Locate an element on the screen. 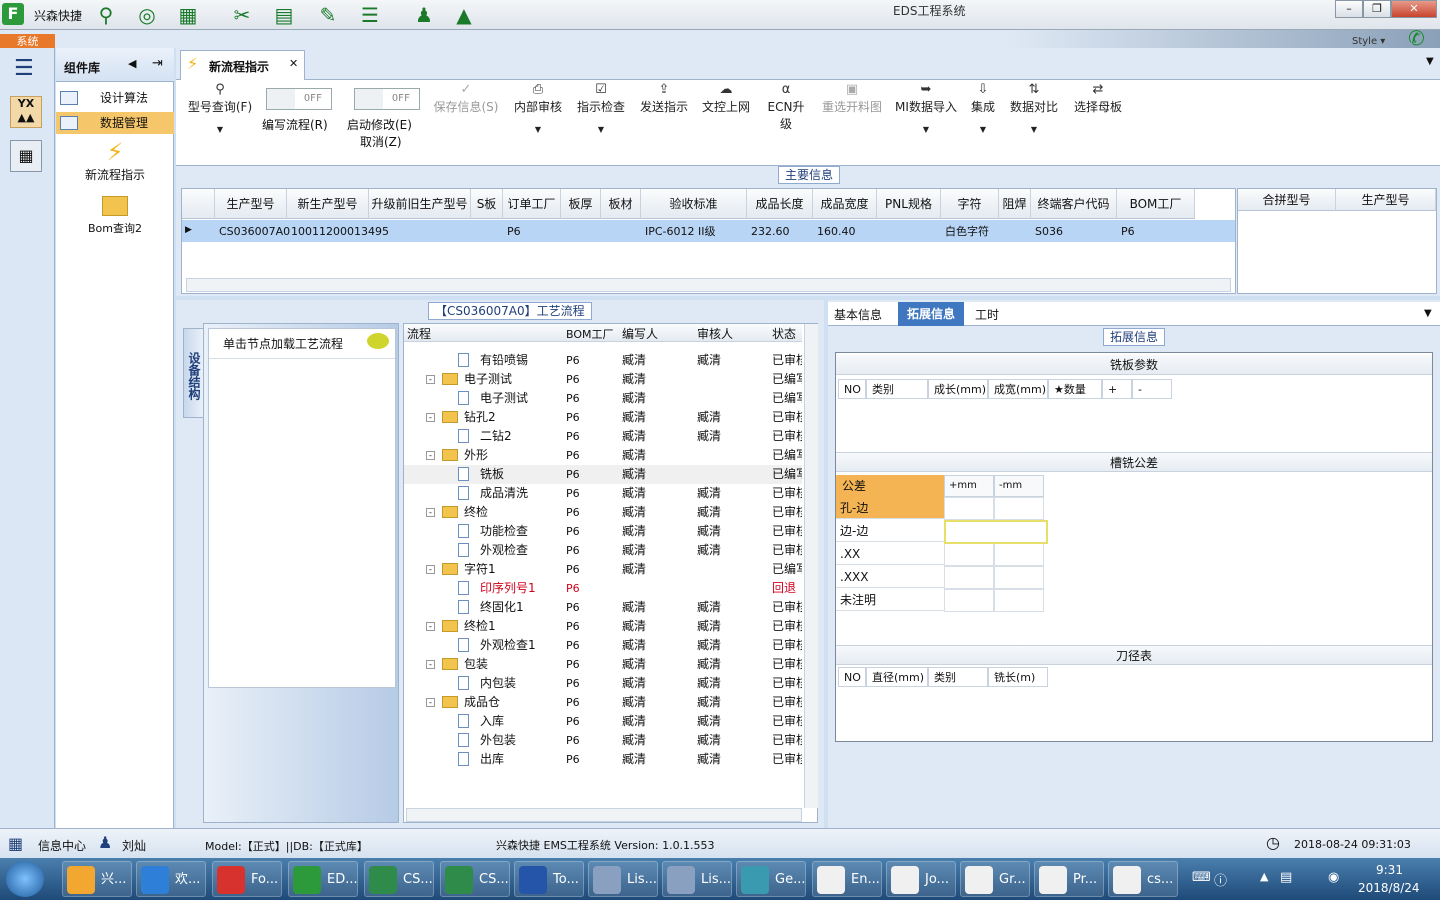  search-icon: ⚲ is located at coordinates (106, 15).